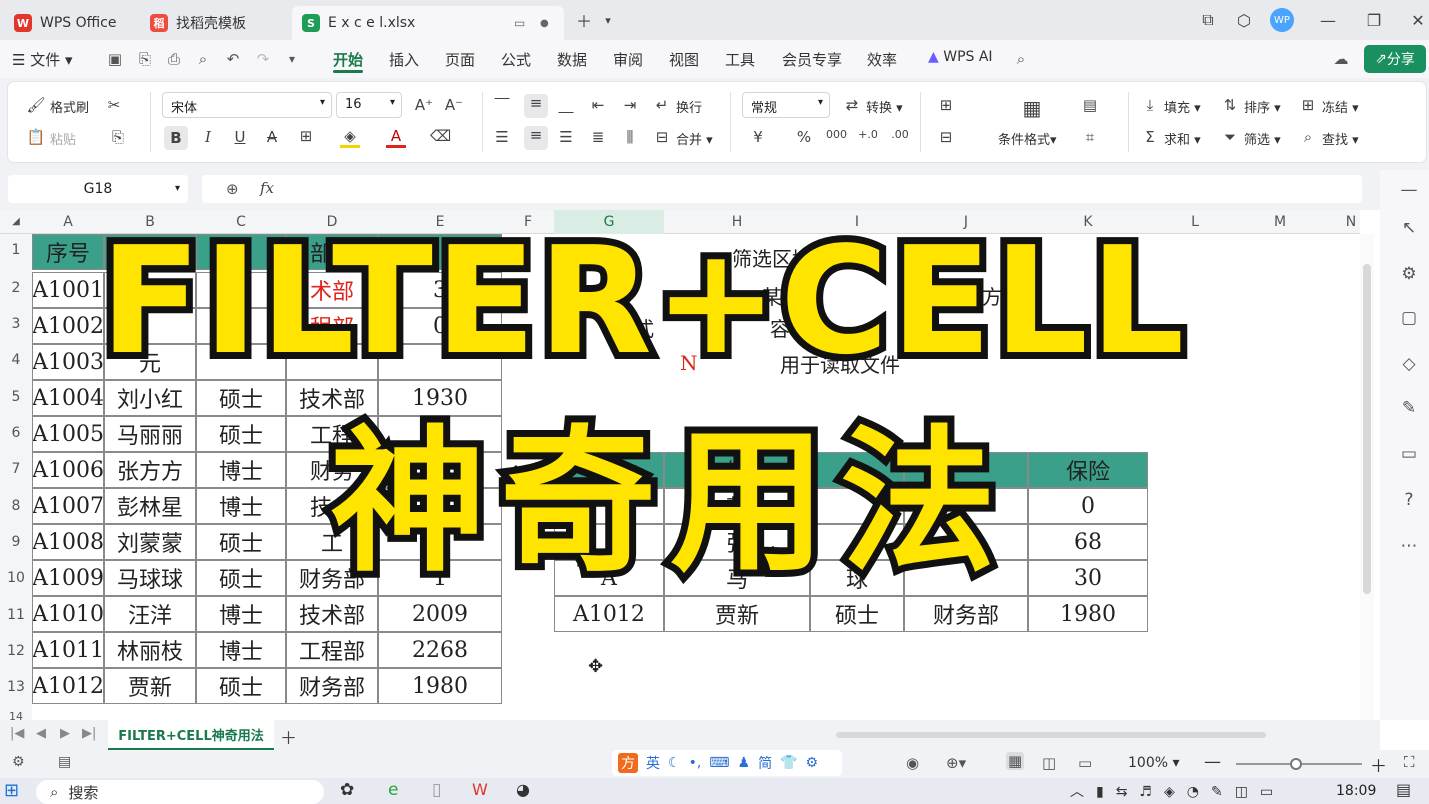 This screenshot has width=1429, height=804. I want to click on table-cell: A1012, so click(68, 686).